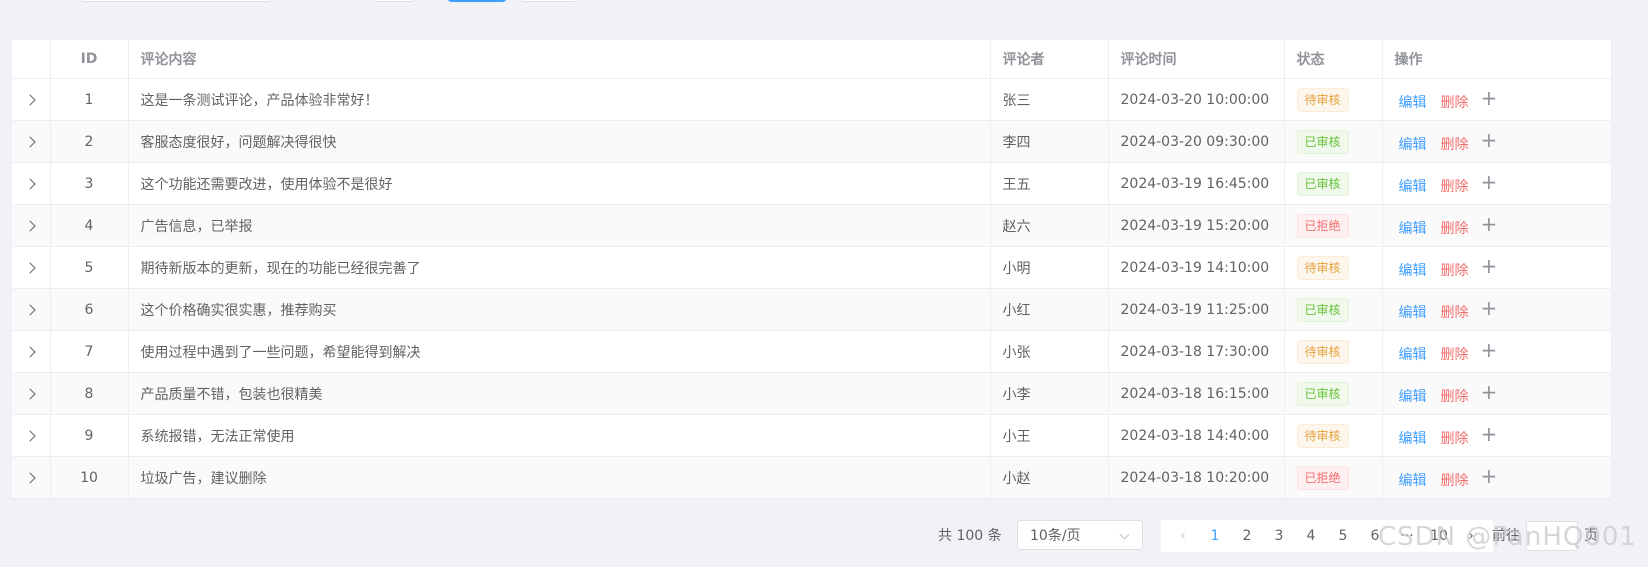 The width and height of the screenshot is (1648, 567). Describe the element at coordinates (1279, 536) in the screenshot. I see `page-3: 3` at that location.